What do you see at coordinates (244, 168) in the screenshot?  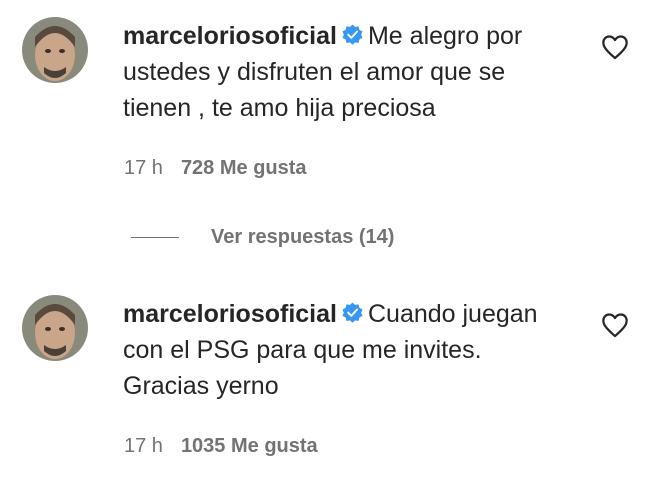 I see `likes-count: 728 Me gusta` at bounding box center [244, 168].